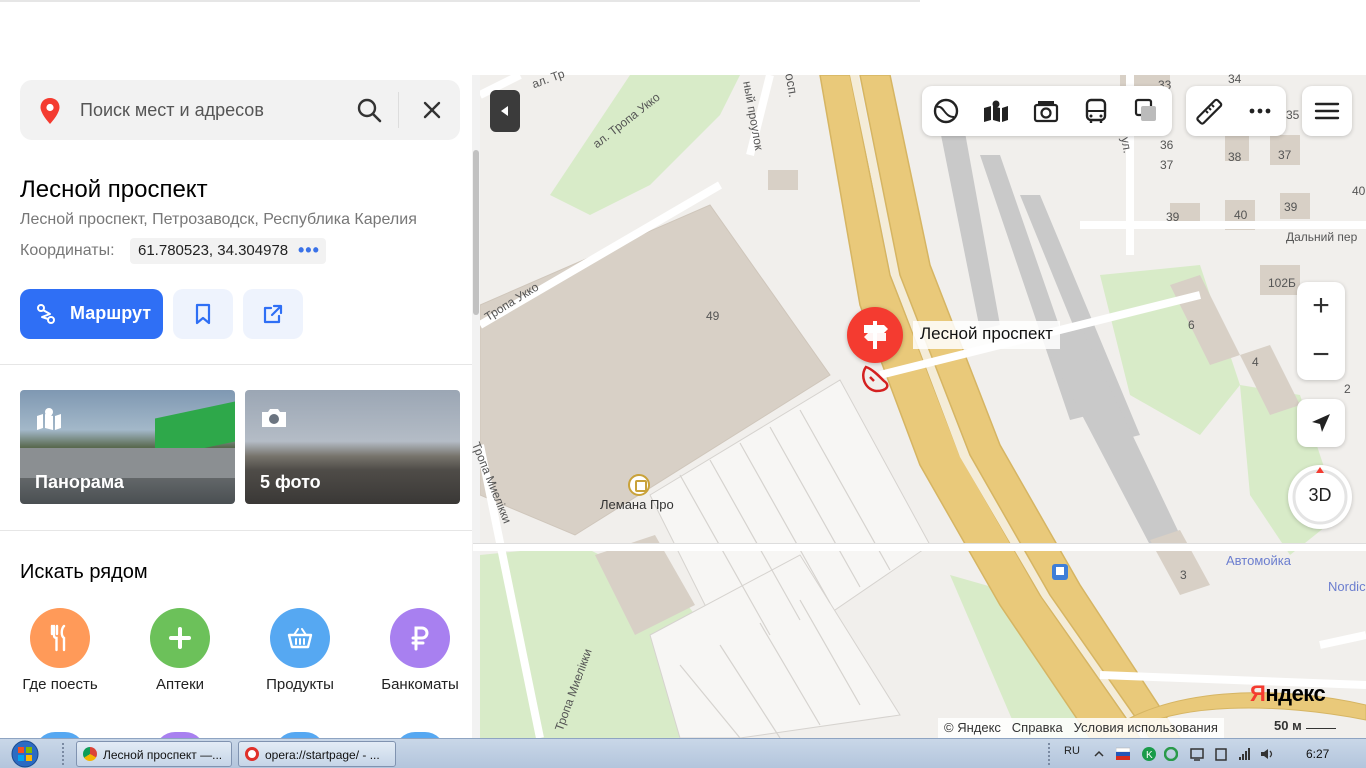 The image size is (1366, 768). What do you see at coordinates (1167, 145) in the screenshot?
I see `building-number: 36` at bounding box center [1167, 145].